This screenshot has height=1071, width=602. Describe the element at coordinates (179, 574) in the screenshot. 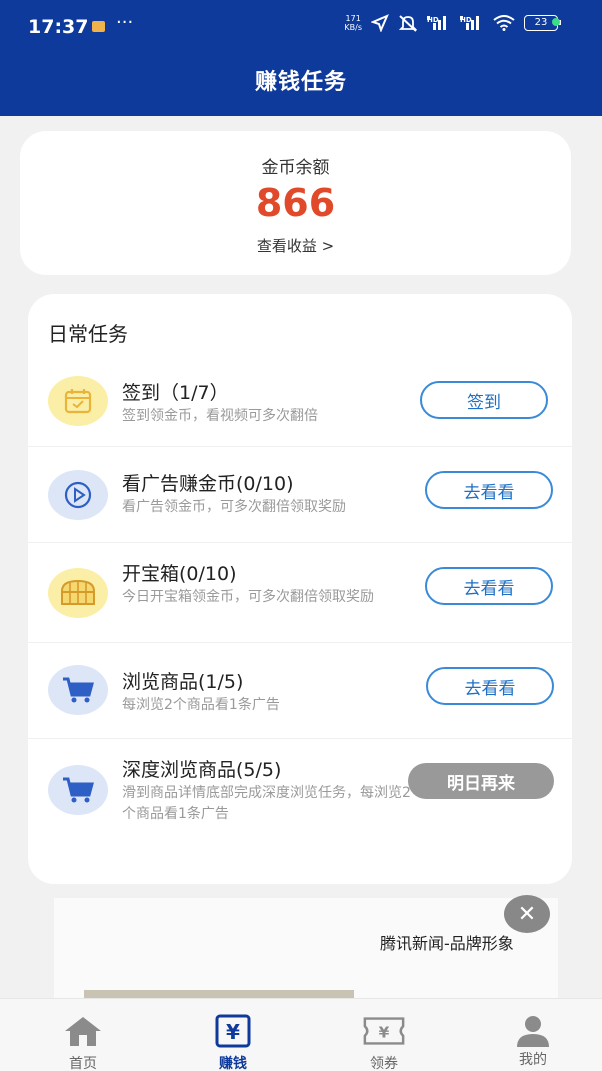

I see `task-title: 开宝箱(0/10)` at that location.